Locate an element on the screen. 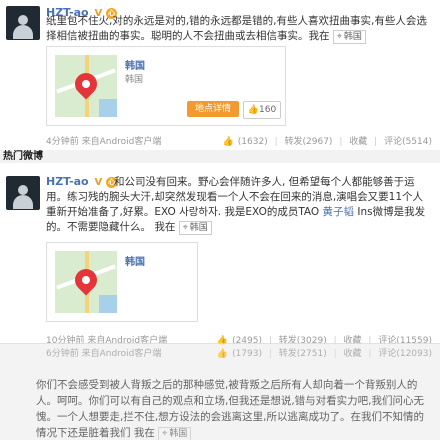 This screenshot has height=440, width=440. repost-button: 转发(2967) is located at coordinates (309, 142).